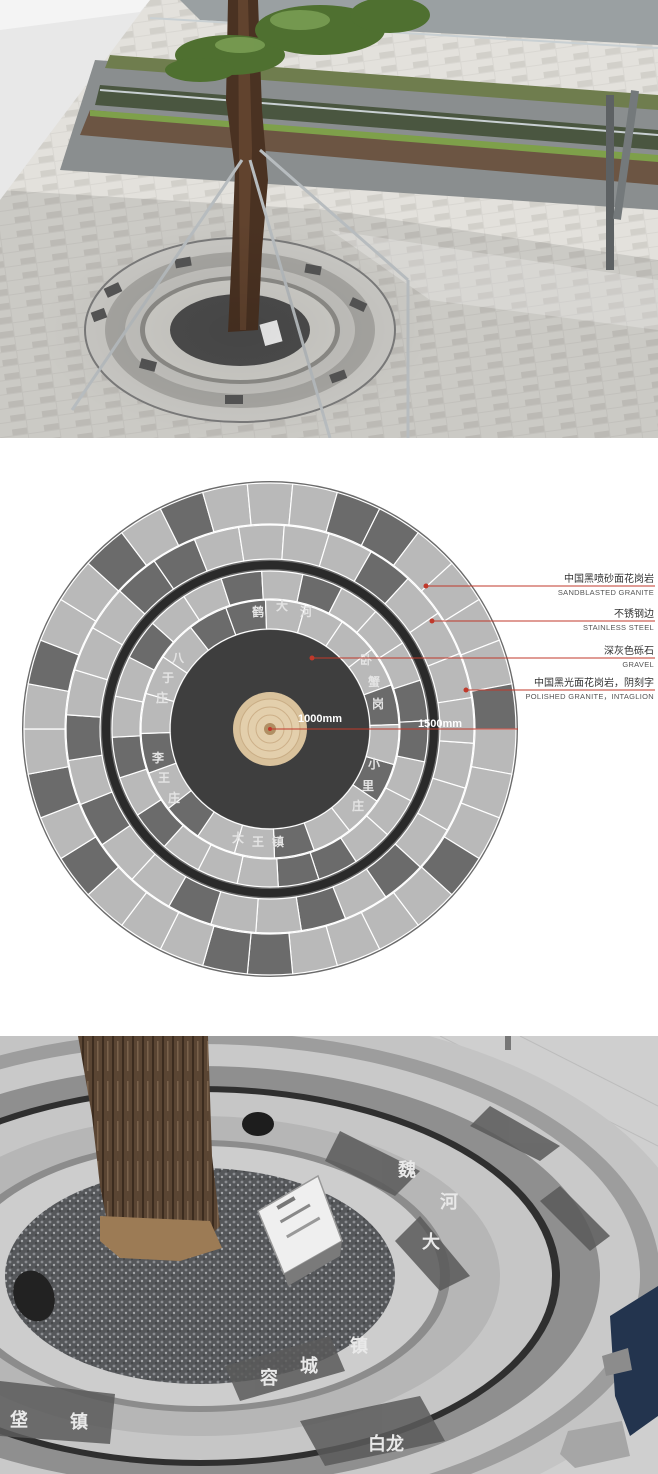 This screenshot has height=1474, width=658. Describe the element at coordinates (374, 763) in the screenshot. I see `engraved-char: 小` at that location.